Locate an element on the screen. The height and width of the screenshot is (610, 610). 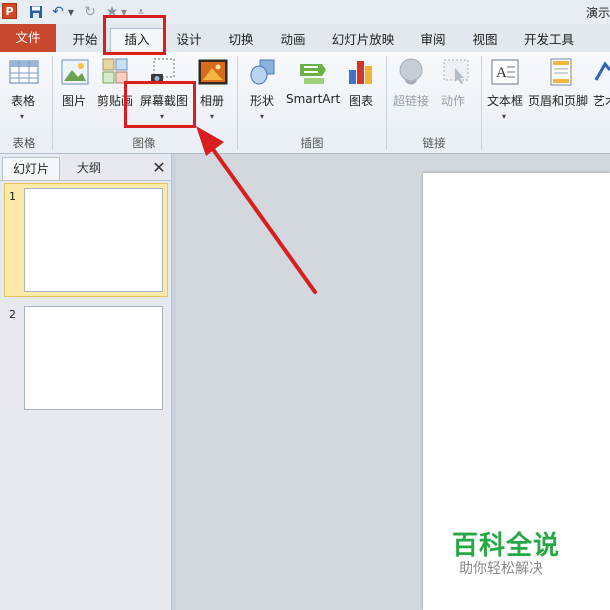
watermark-subtitle: 助你轻松解决 is located at coordinates (501, 569).